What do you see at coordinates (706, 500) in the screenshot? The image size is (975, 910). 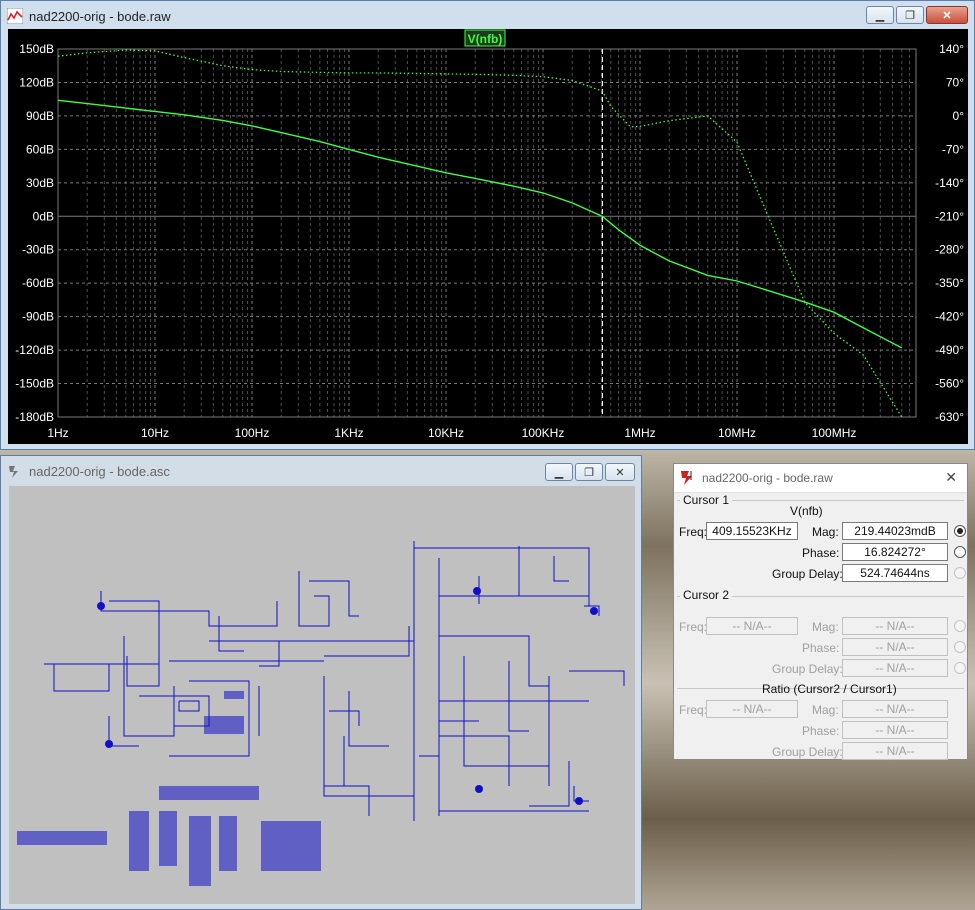 I see `cursor1-label: Cursor 1` at bounding box center [706, 500].